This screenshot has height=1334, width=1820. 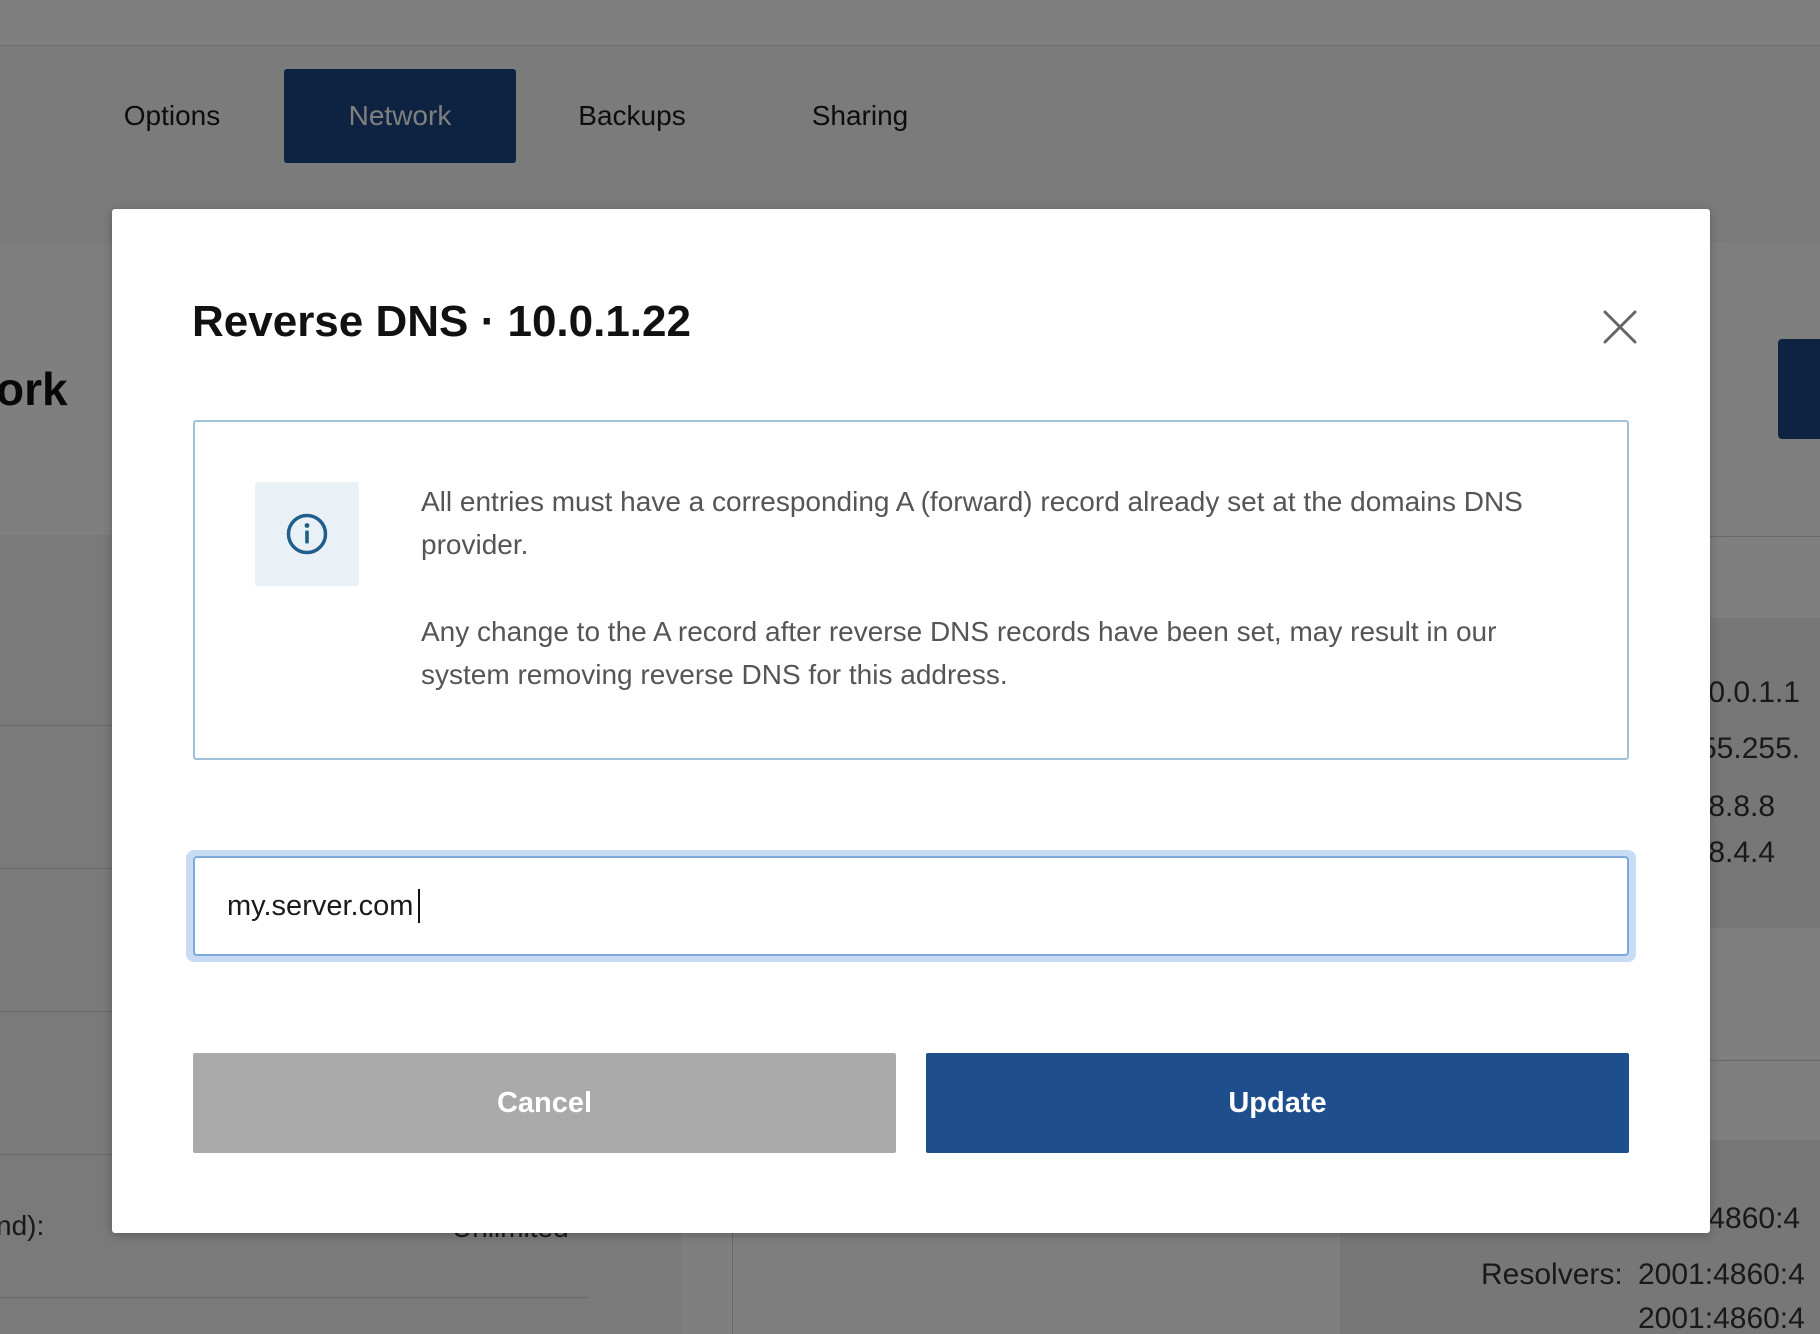 I want to click on info-icon-badge, so click(x=307, y=534).